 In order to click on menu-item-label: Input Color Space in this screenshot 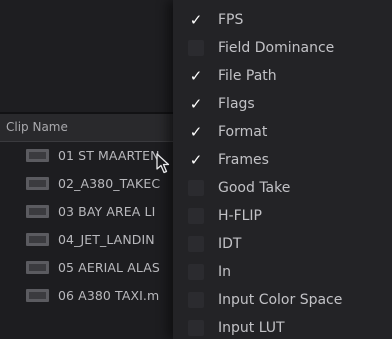, I will do `click(280, 300)`.